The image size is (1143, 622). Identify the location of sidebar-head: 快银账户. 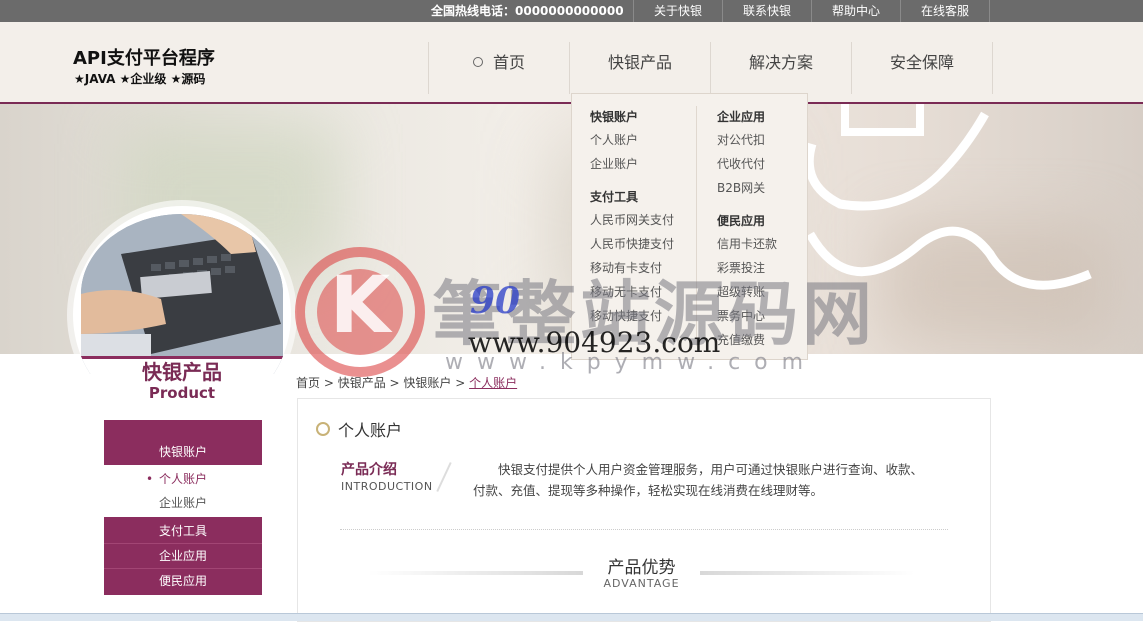
(183, 442).